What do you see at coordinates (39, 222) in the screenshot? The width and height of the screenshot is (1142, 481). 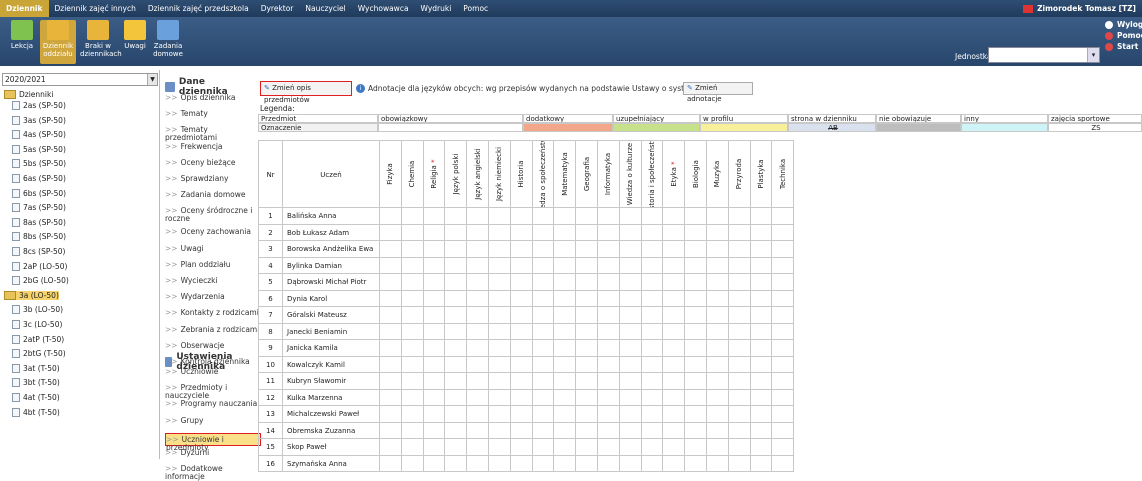 I see `tree-class-item: 8as (SP-50)` at bounding box center [39, 222].